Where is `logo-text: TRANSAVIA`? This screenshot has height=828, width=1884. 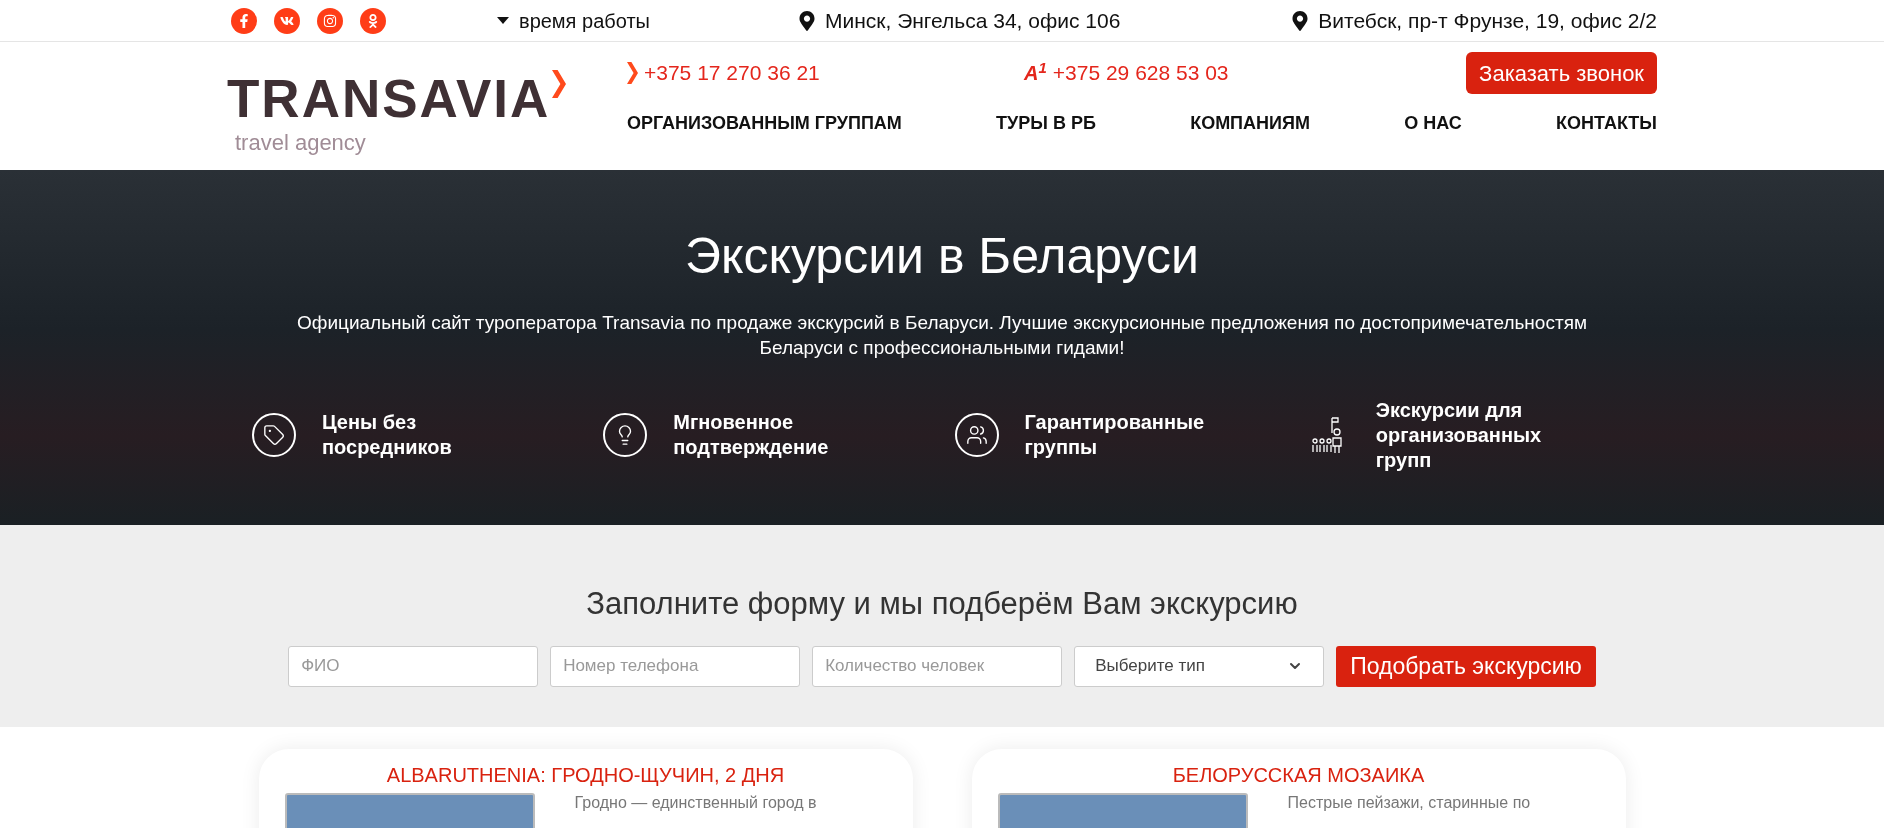
logo-text: TRANSAVIA is located at coordinates (389, 98).